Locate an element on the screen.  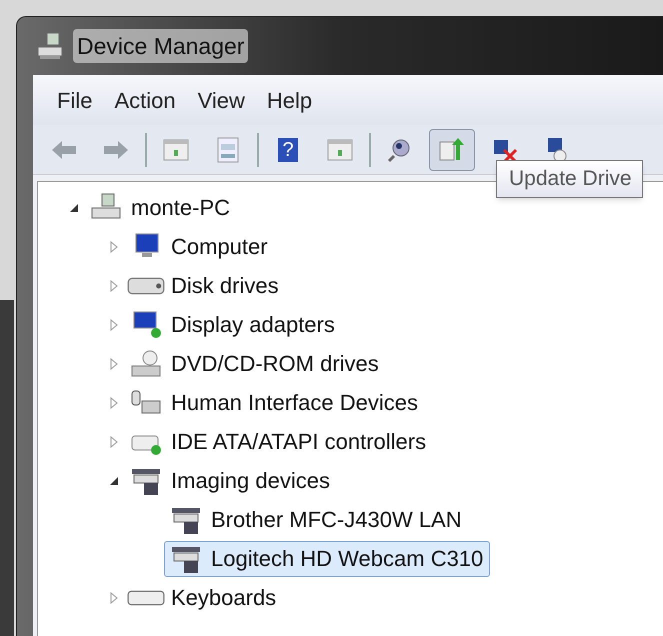
tree-item: Keyboards is located at coordinates (204, 598).